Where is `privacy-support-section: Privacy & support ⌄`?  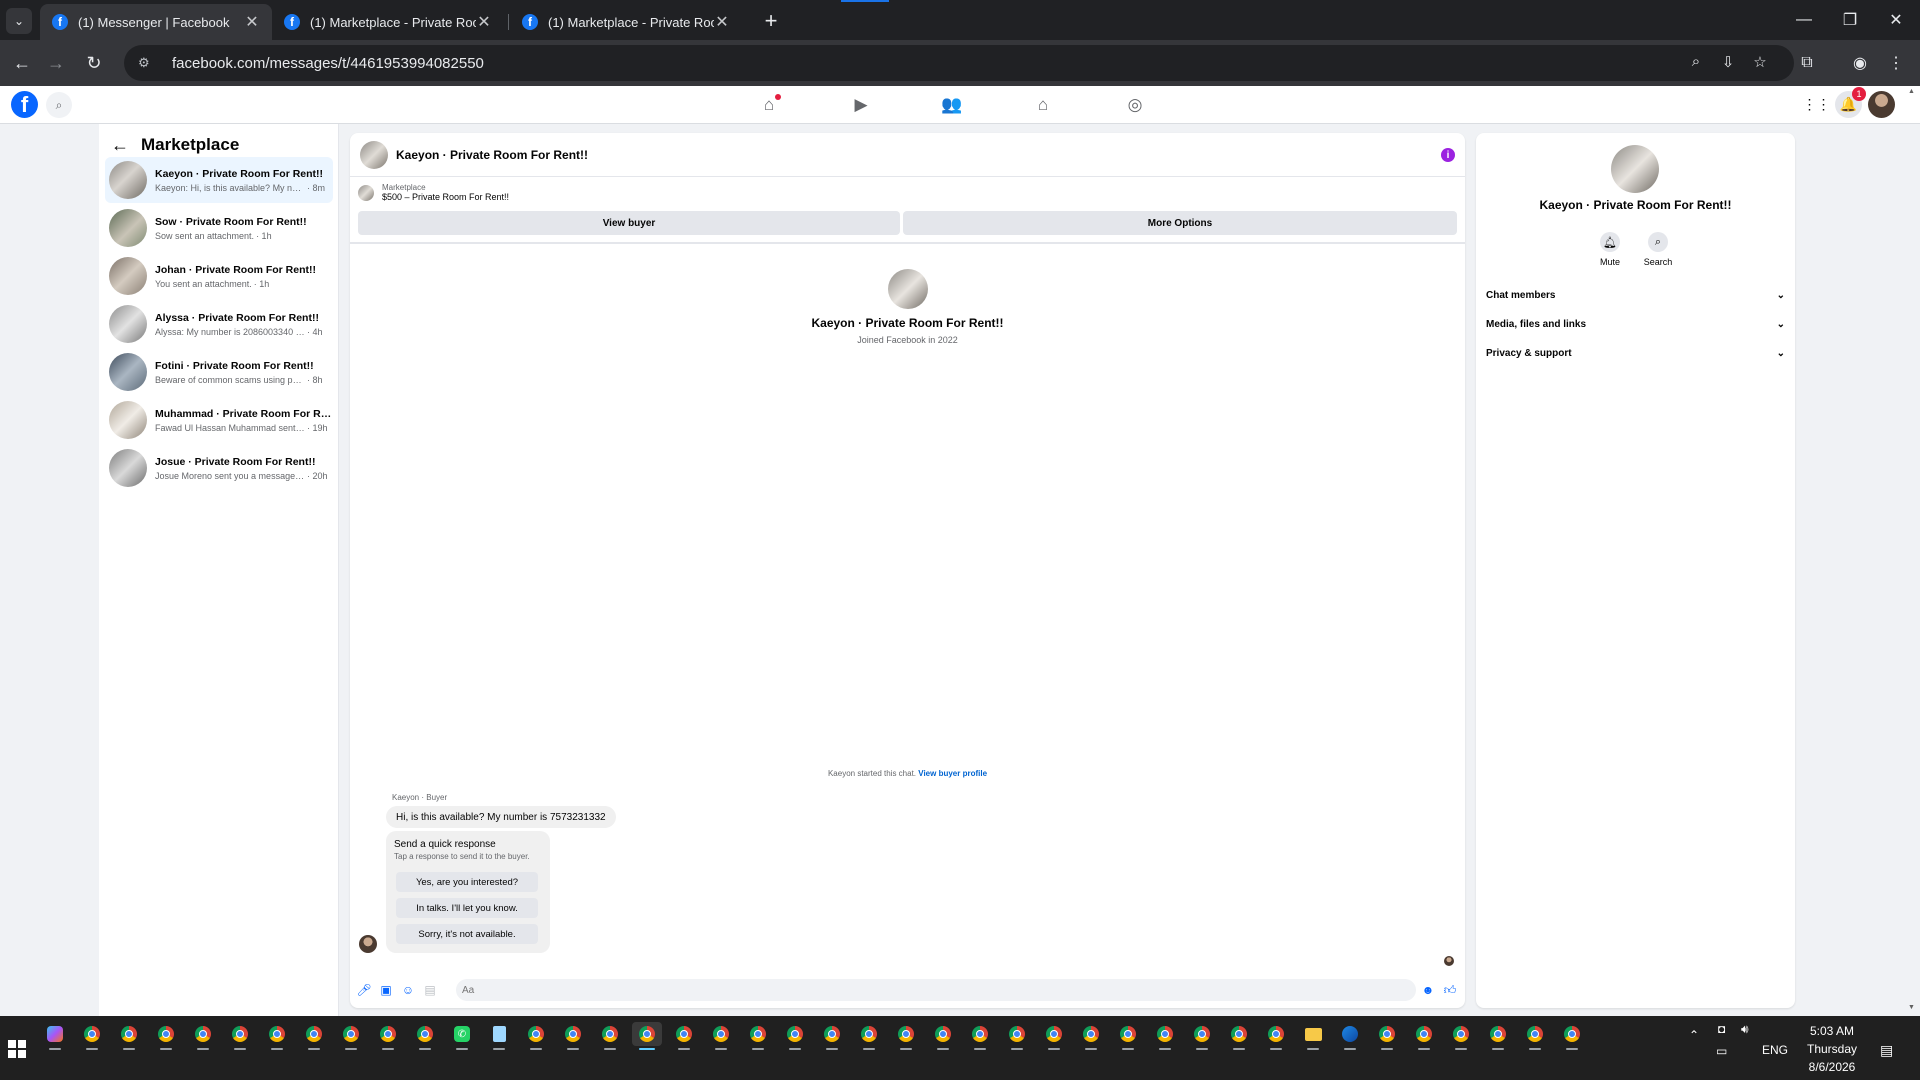
privacy-support-section: Privacy & support ⌄ is located at coordinates (1635, 353).